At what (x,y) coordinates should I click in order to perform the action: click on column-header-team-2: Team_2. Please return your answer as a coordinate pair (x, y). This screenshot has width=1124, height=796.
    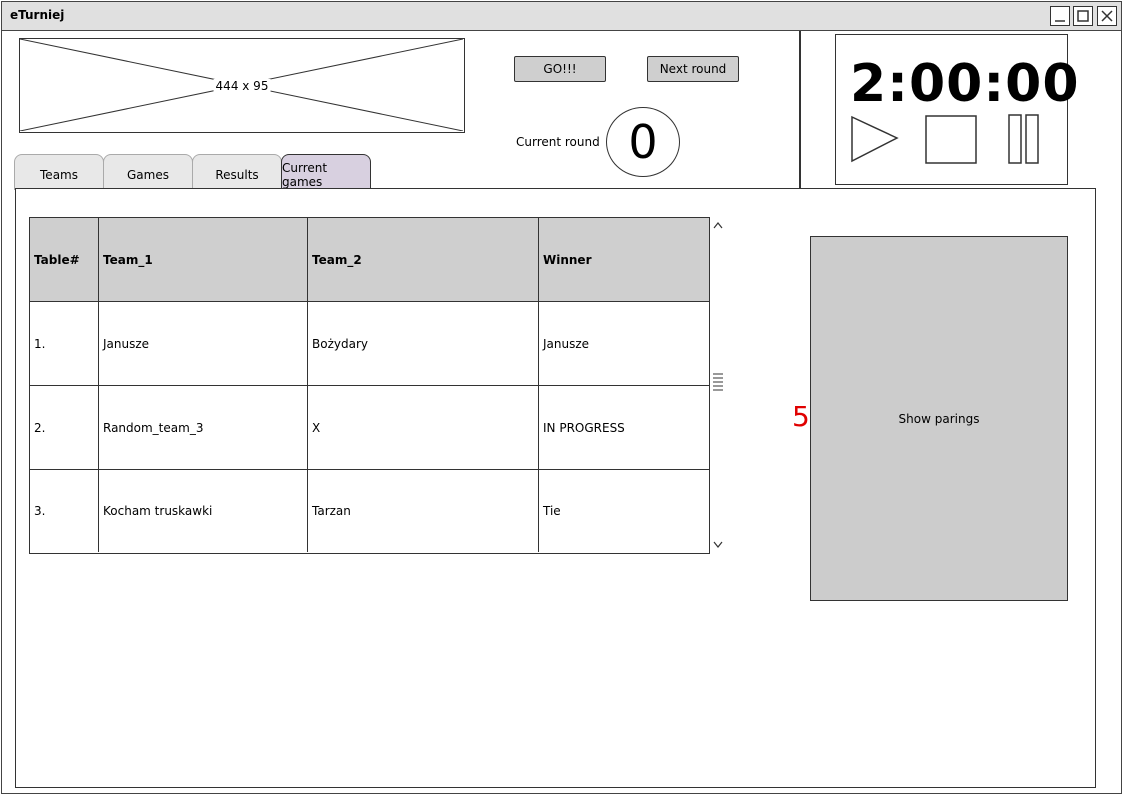
    Looking at the image, I should click on (423, 260).